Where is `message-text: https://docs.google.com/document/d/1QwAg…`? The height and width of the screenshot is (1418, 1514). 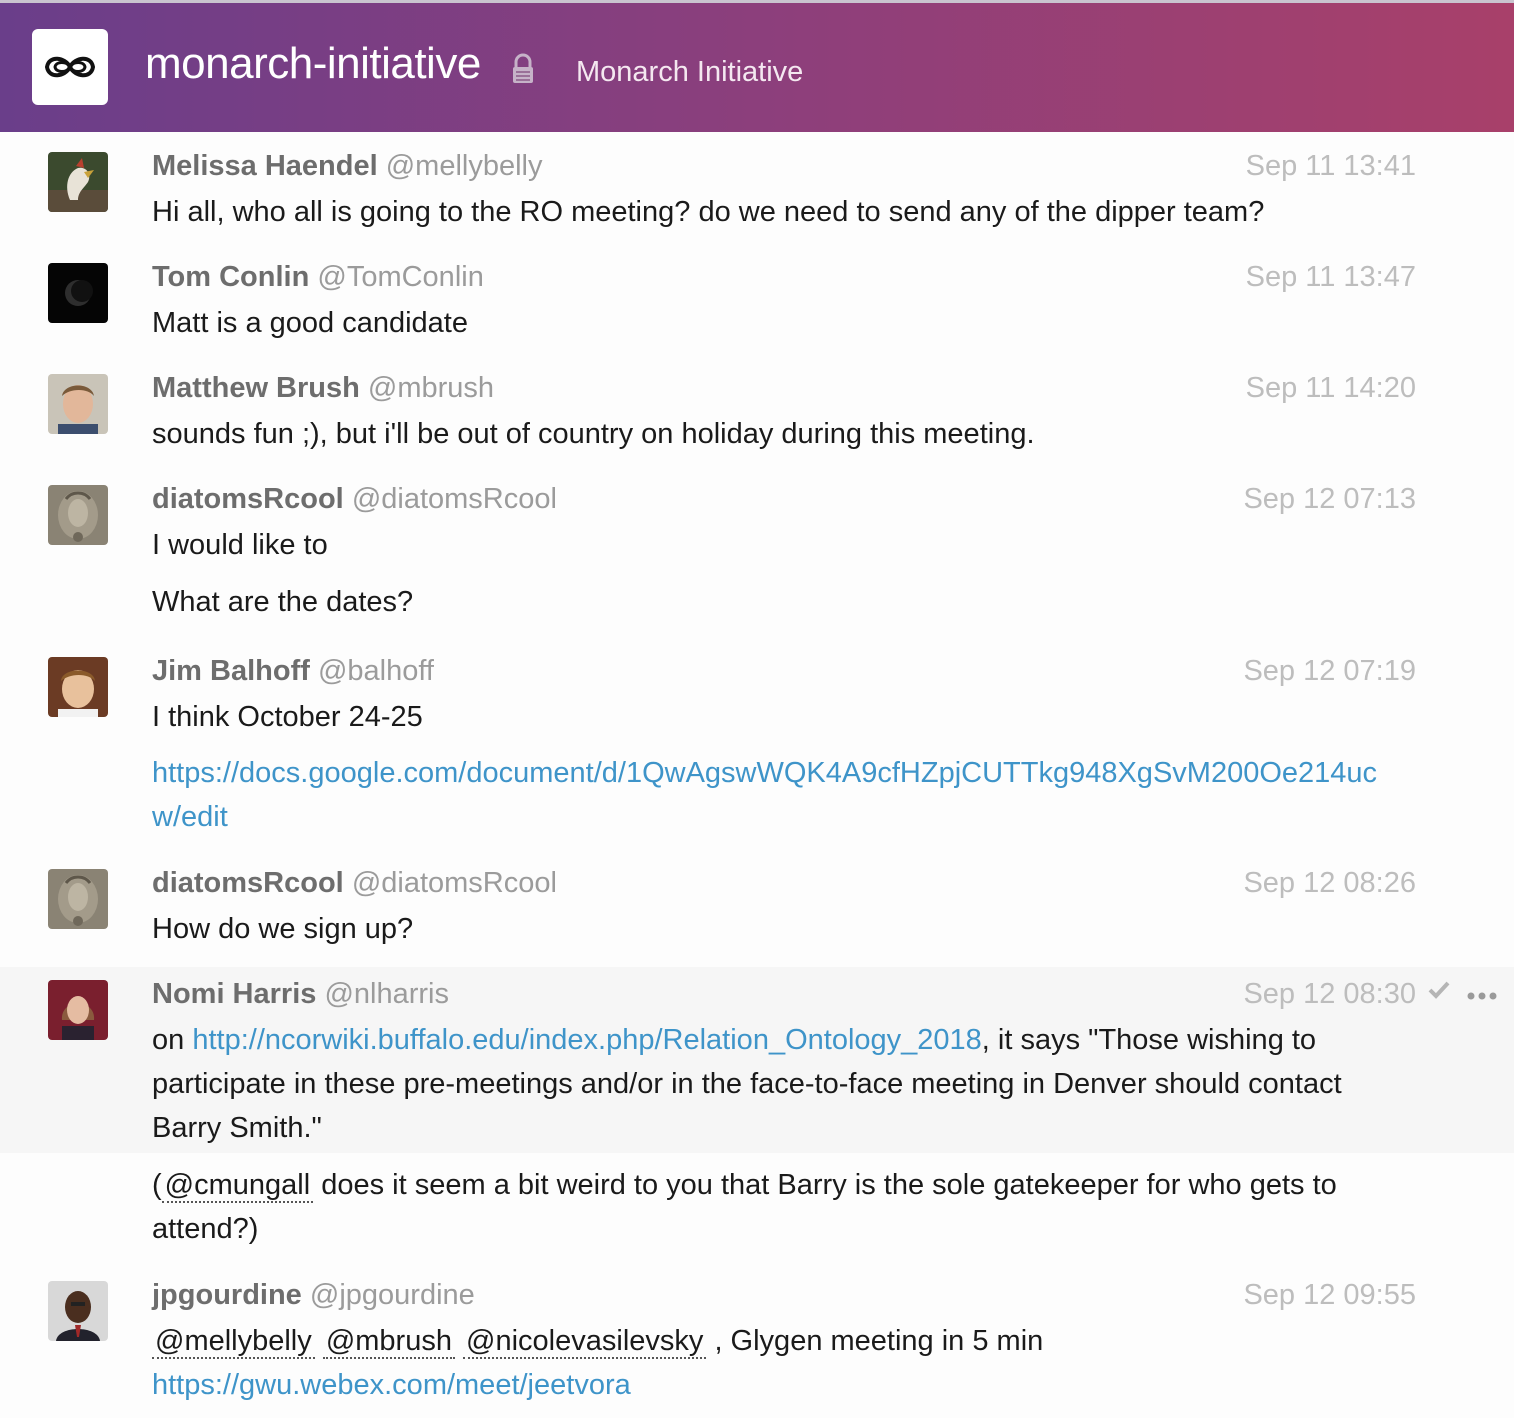
message-text: https://docs.google.com/document/d/1QwAg… is located at coordinates (777, 795).